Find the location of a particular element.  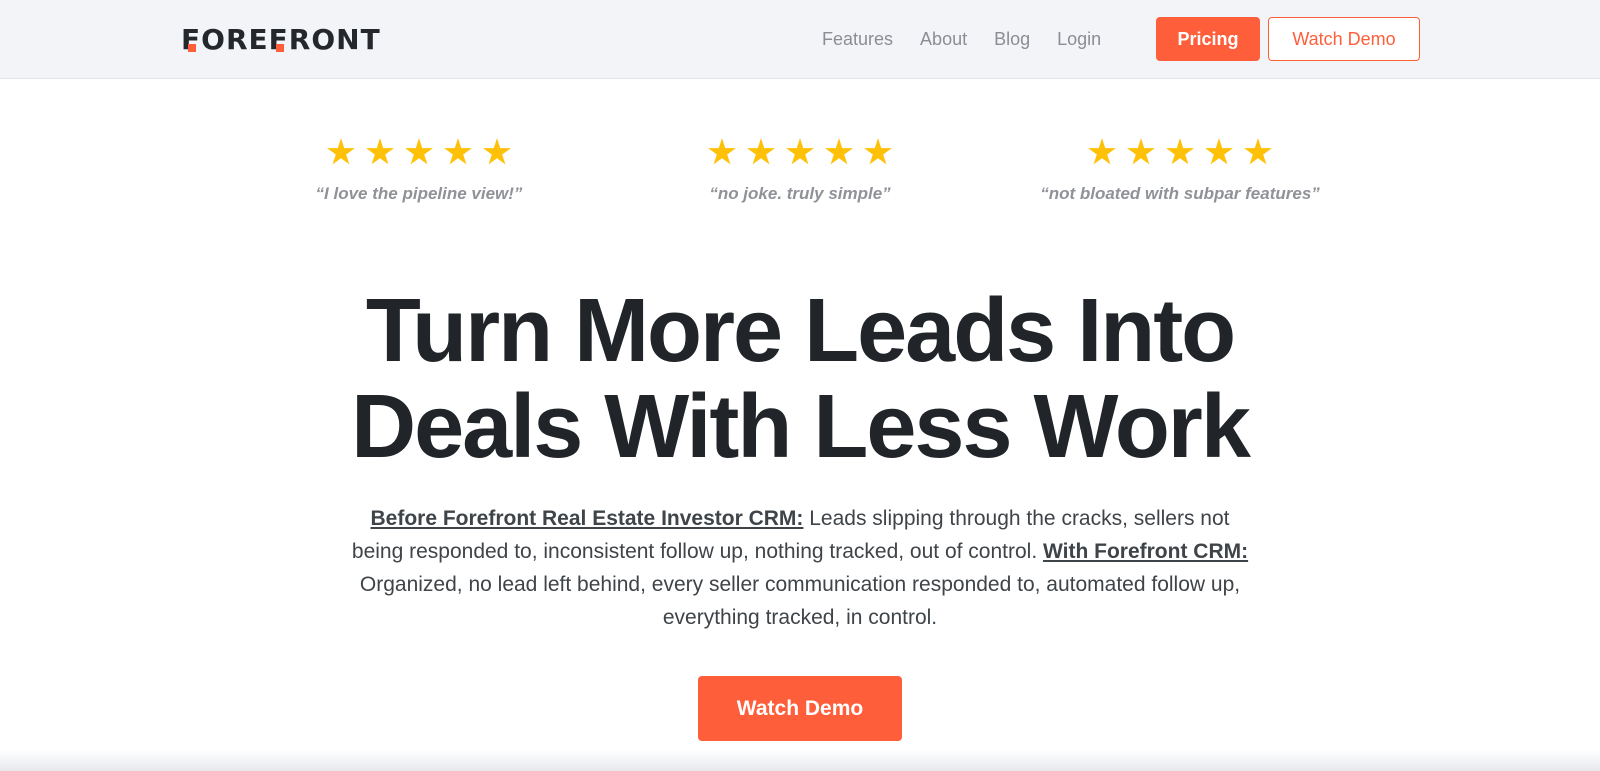

review-card: “I love the pipeline view!” is located at coordinates (419, 171).